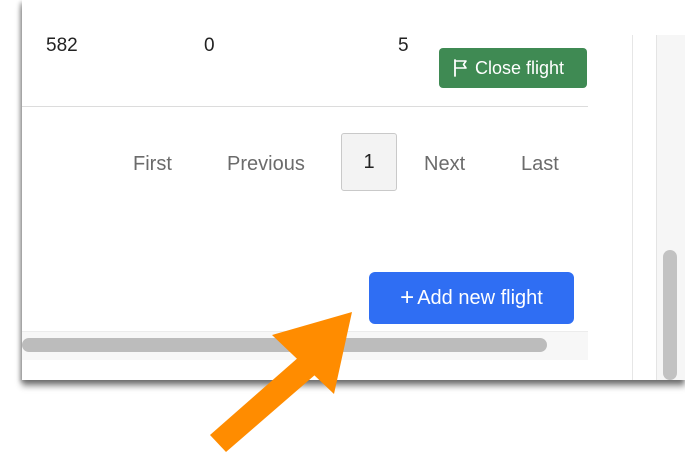  I want to click on row-cell-1: 582, so click(62, 45).